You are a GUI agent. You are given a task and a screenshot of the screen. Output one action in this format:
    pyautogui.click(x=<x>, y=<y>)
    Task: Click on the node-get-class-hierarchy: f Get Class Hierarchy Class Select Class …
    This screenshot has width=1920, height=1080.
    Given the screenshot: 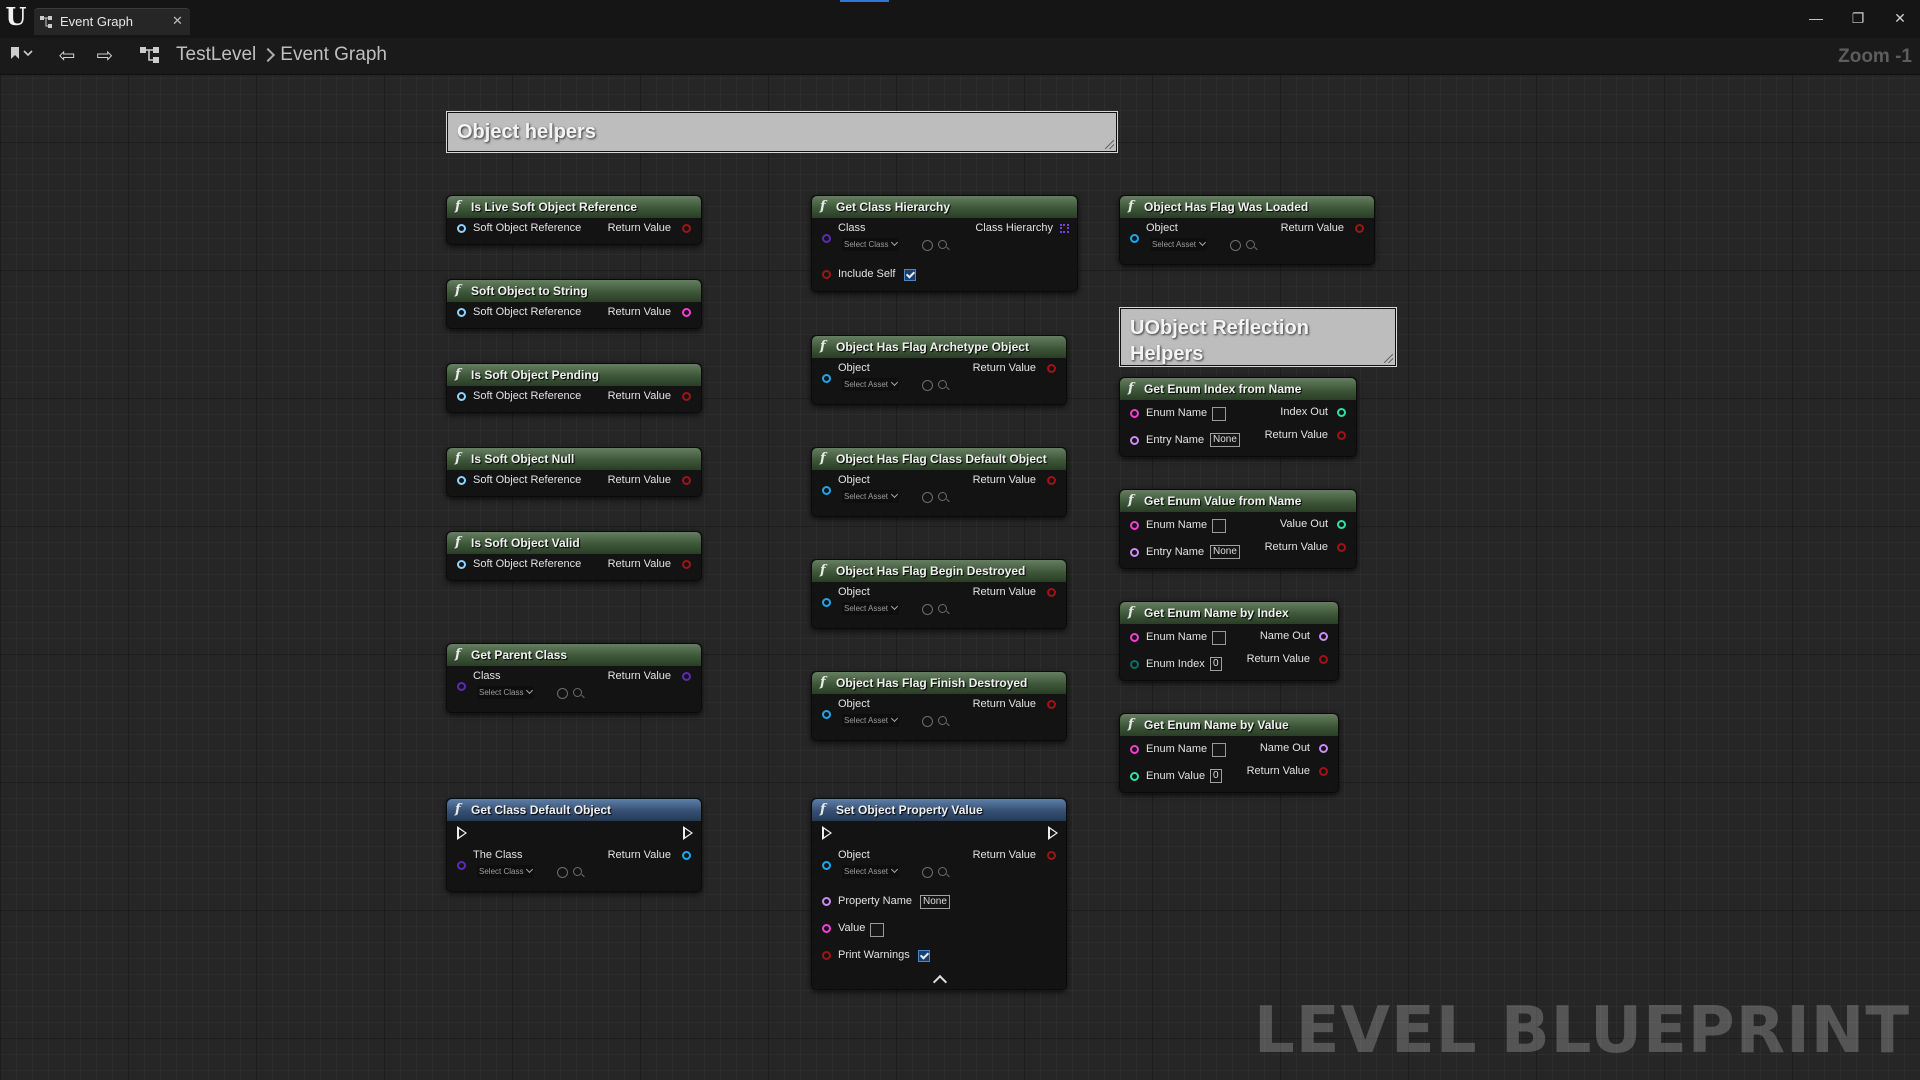 What is the action you would take?
    pyautogui.click(x=944, y=243)
    